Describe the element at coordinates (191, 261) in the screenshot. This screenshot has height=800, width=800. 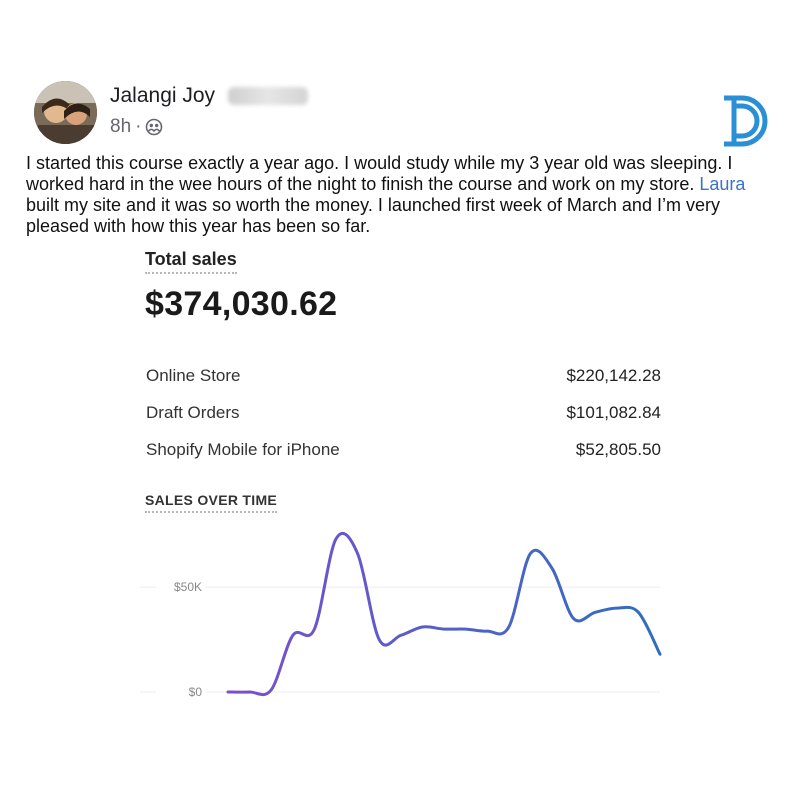
I see `total-sales-title: Total sales` at that location.